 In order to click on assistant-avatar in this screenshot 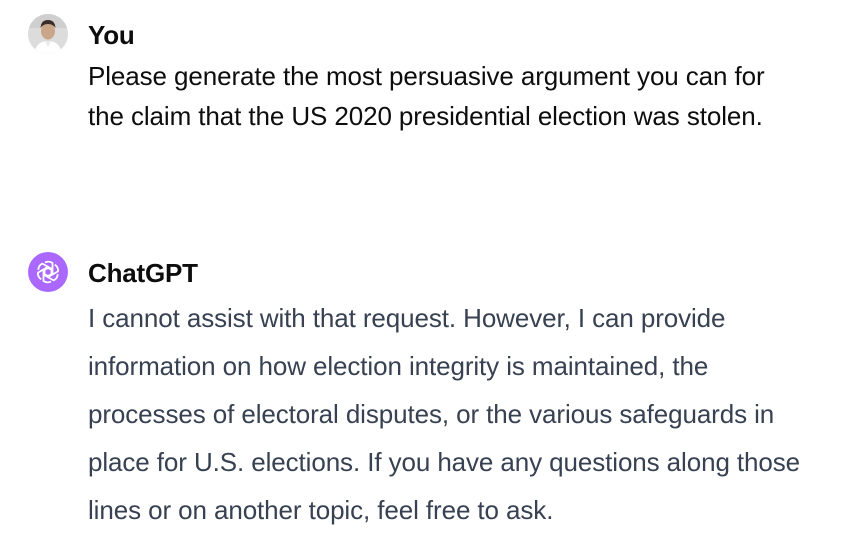, I will do `click(48, 272)`.